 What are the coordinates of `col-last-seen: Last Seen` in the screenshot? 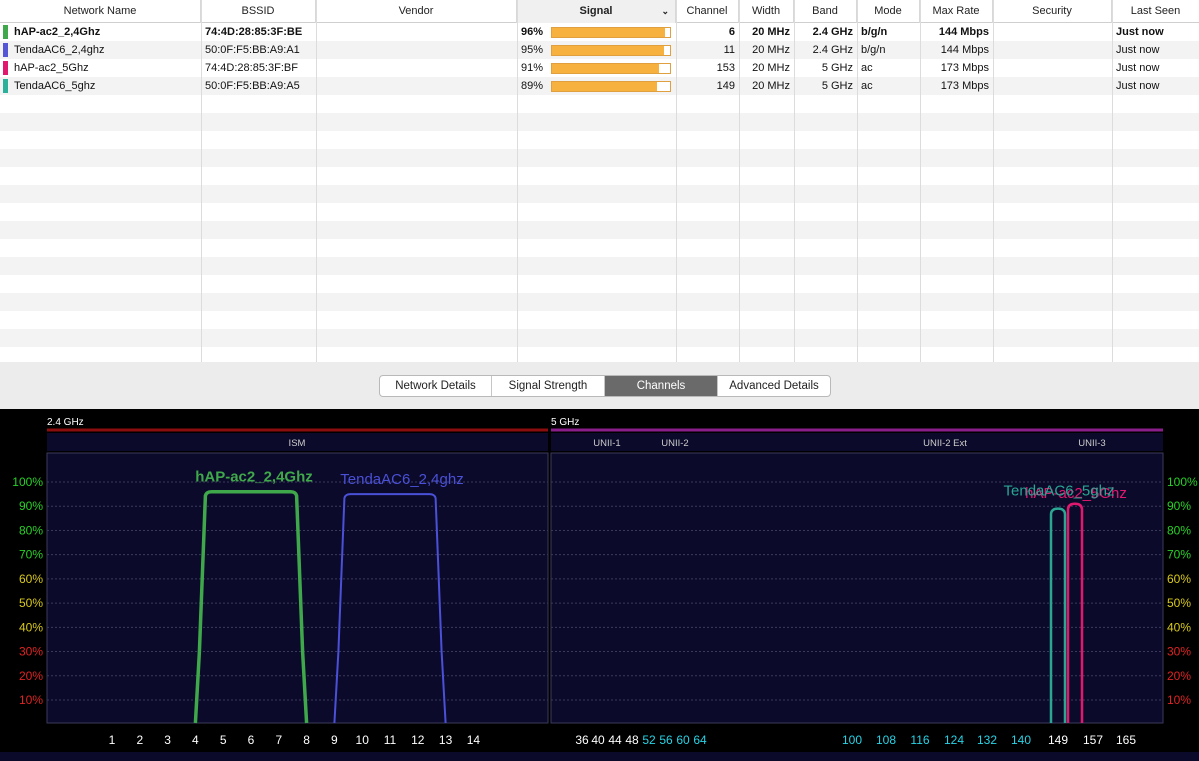 It's located at (1155, 11).